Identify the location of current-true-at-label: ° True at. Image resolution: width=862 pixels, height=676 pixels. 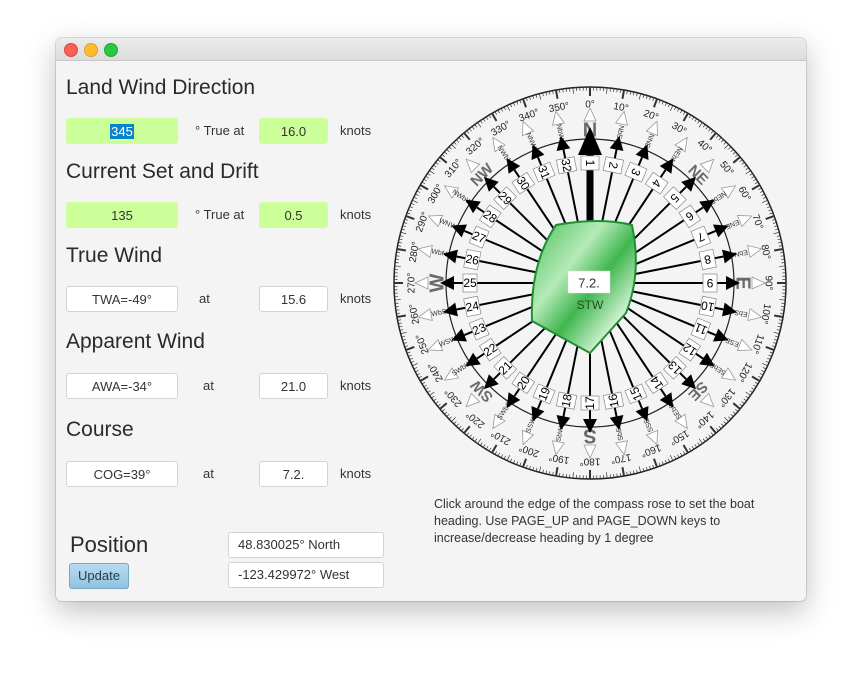
(220, 214).